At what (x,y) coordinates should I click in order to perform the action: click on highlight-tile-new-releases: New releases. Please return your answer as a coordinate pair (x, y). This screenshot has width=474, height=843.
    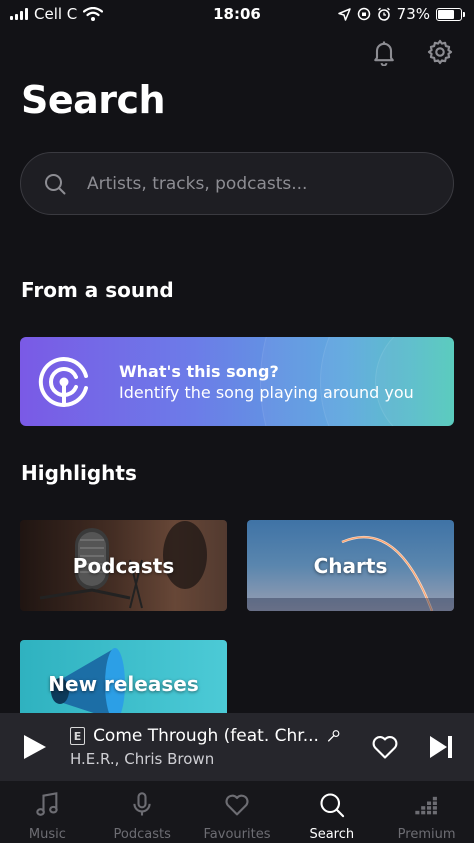
    Looking at the image, I should click on (123, 680).